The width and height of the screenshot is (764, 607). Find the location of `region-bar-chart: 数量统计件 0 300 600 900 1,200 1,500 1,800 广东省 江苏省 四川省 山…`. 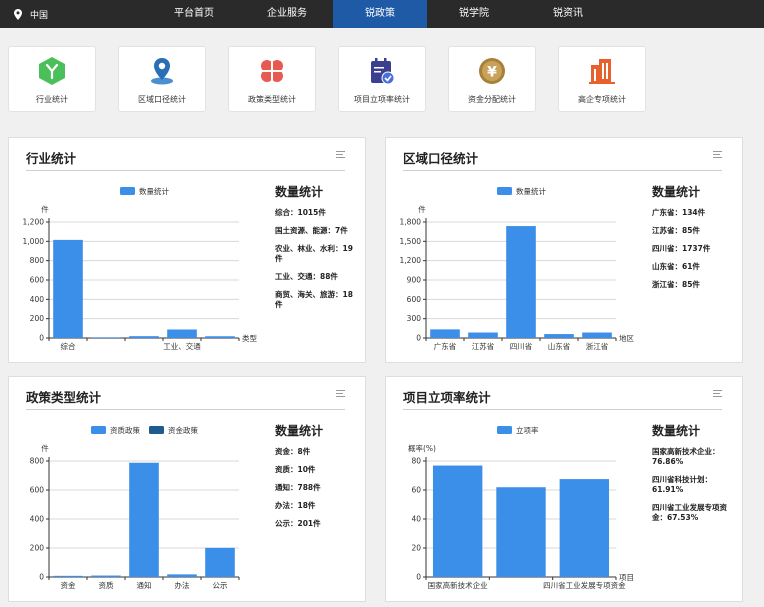

region-bar-chart: 数量统计件 0 300 600 900 1,200 1,500 1,800 广东省 江苏省 四川省 山… is located at coordinates (517, 268).